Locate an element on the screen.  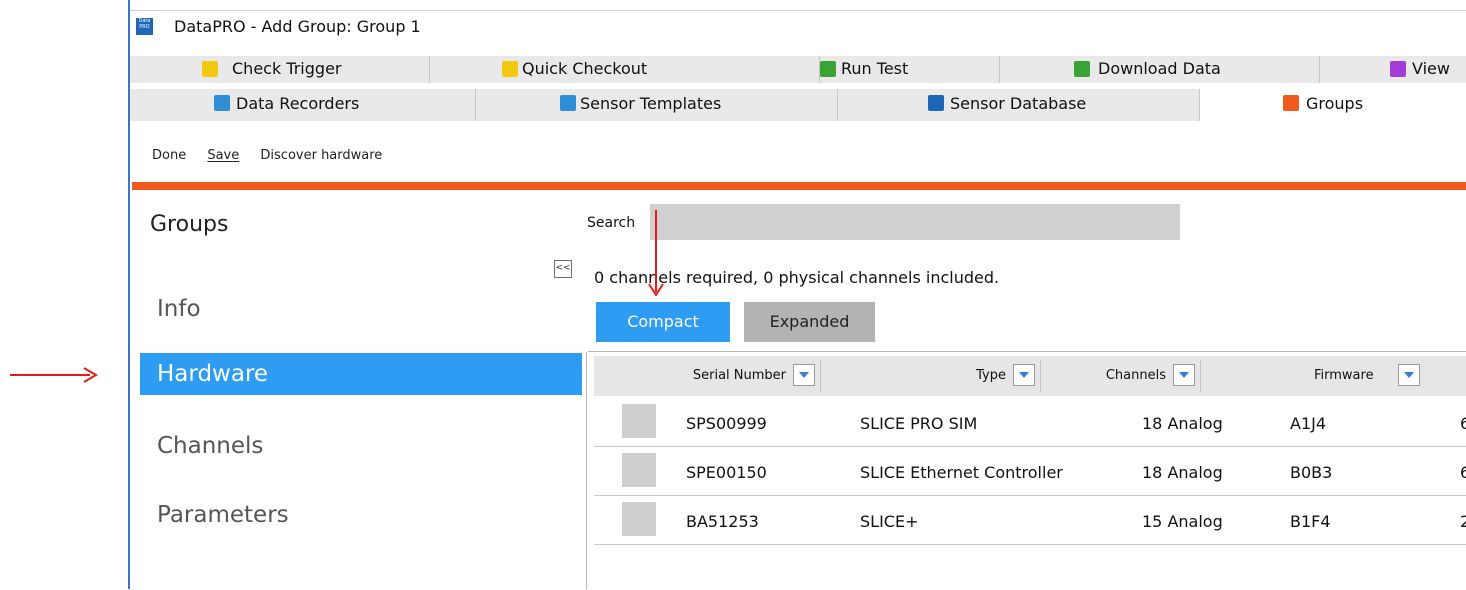
tab-view: View is located at coordinates (1393, 69).